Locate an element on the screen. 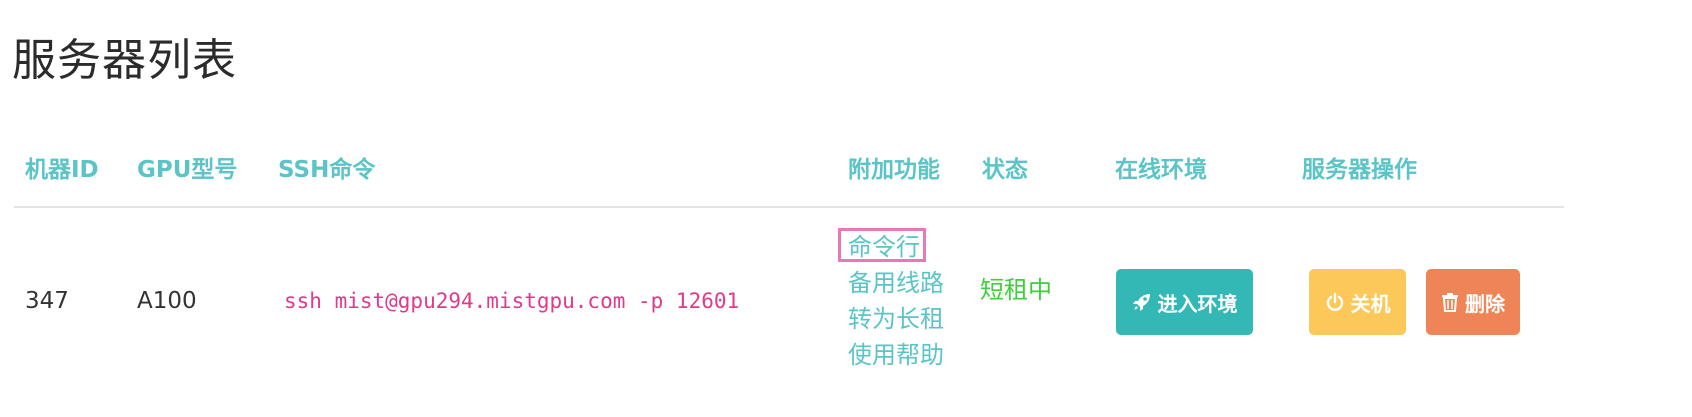 The width and height of the screenshot is (1692, 417). page-title: 服务器列表 is located at coordinates (124, 60).